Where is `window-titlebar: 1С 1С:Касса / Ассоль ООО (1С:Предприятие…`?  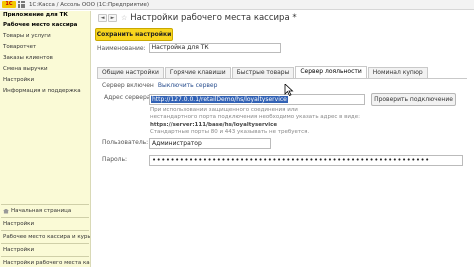 window-titlebar: 1С 1С:Касса / Ассоль ООО (1С:Предприятие… is located at coordinates (237, 5).